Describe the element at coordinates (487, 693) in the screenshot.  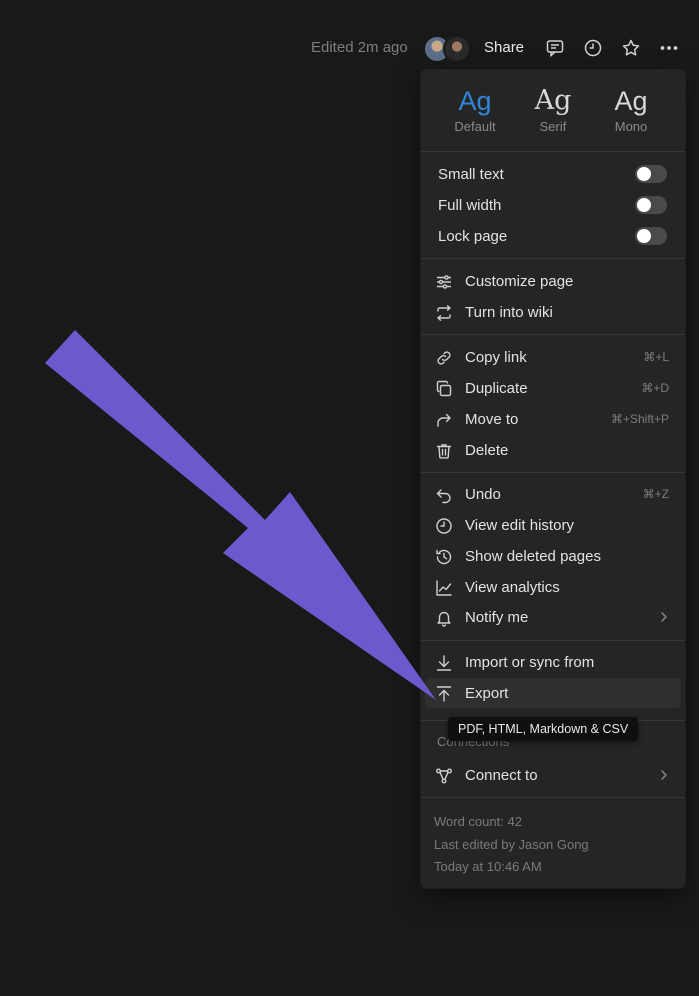
I see `menu-item-label: Export` at that location.